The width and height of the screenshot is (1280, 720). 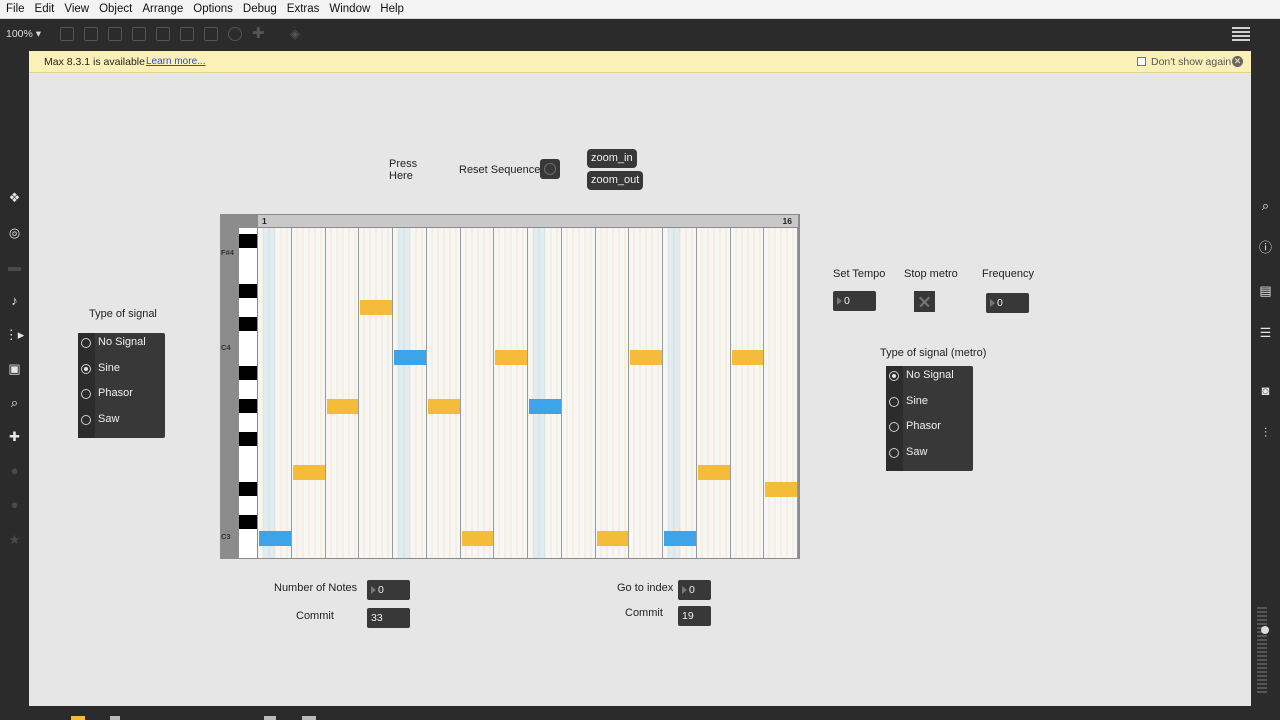 I want to click on close-icon: ✕, so click(x=1237, y=61).